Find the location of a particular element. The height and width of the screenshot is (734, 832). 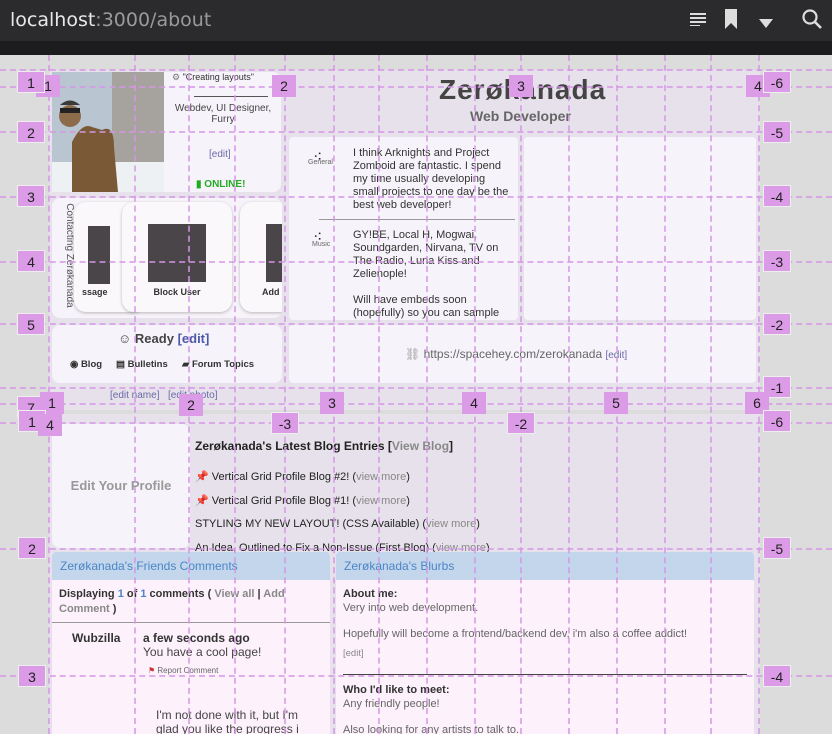

profile-url: ⛓ https://spacehey.com/zerokanada [edit] is located at coordinates (516, 354).